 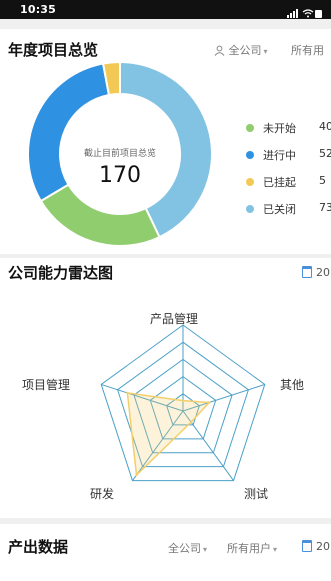 What do you see at coordinates (46, 385) in the screenshot?
I see `radar-axis-label: 项目管理` at bounding box center [46, 385].